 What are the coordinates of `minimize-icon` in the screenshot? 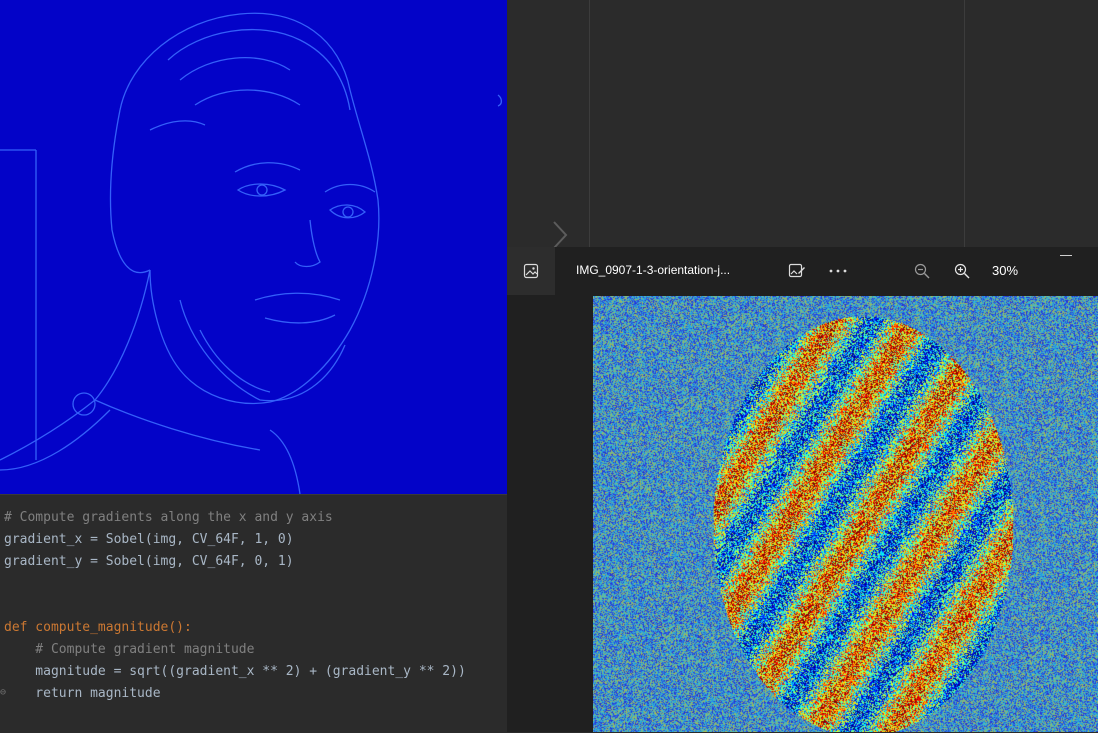 It's located at (1066, 255).